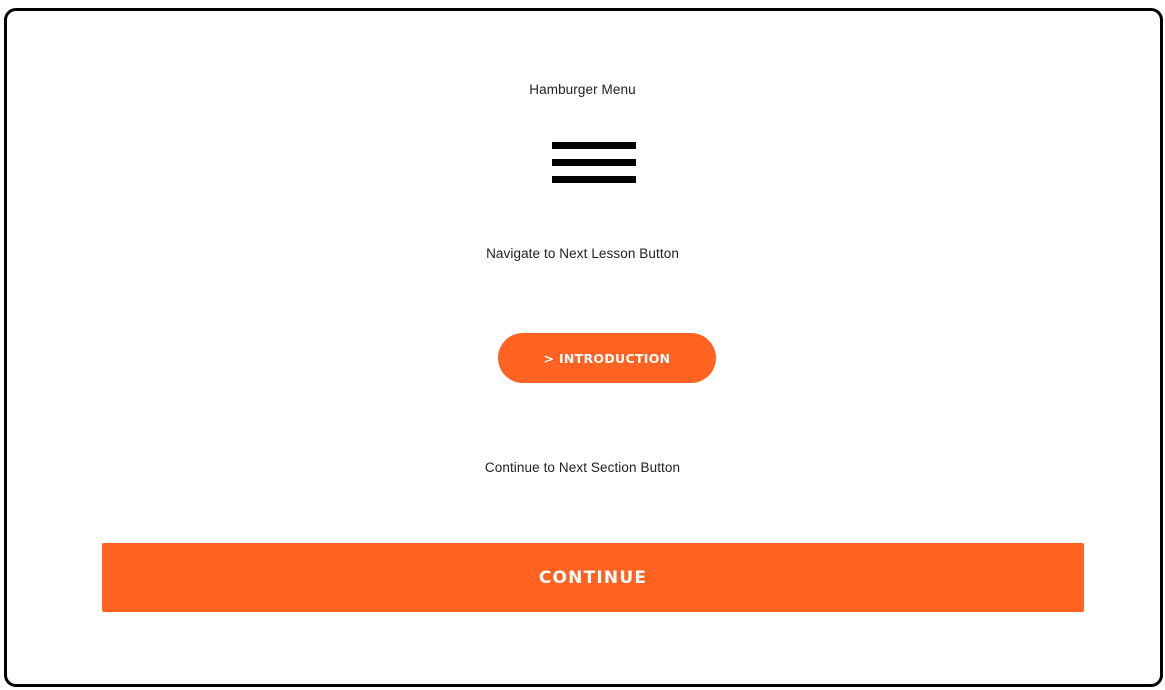 The height and width of the screenshot is (690, 1165). Describe the element at coordinates (582, 253) in the screenshot. I see `next-lesson-caption: Navigate to Next Lesson Button` at that location.